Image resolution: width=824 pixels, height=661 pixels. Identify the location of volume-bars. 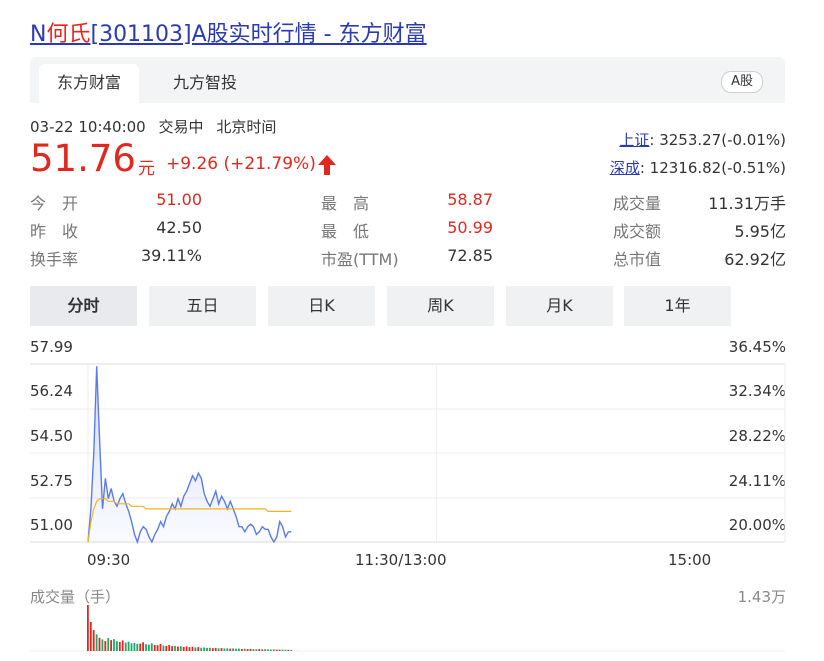
(190, 628).